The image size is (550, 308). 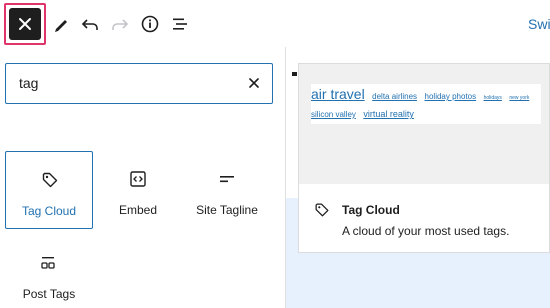 What do you see at coordinates (180, 24) in the screenshot?
I see `list-view-icon` at bounding box center [180, 24].